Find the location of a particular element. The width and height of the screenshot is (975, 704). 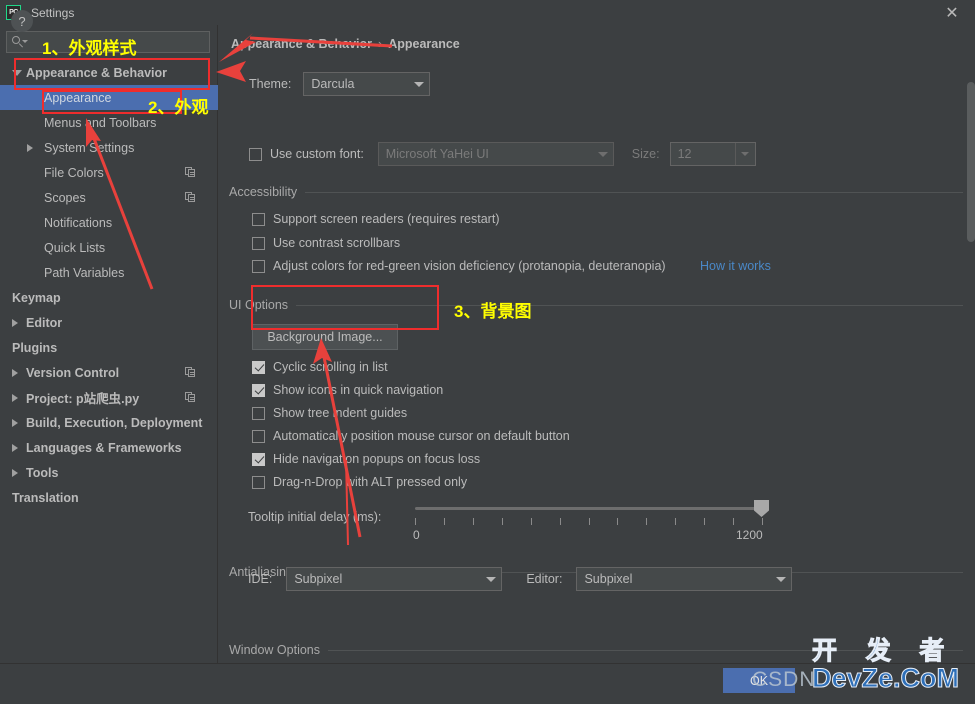

sidebar-item-build-execution-deployment: Build, Execution, Deployment is located at coordinates (109, 422).